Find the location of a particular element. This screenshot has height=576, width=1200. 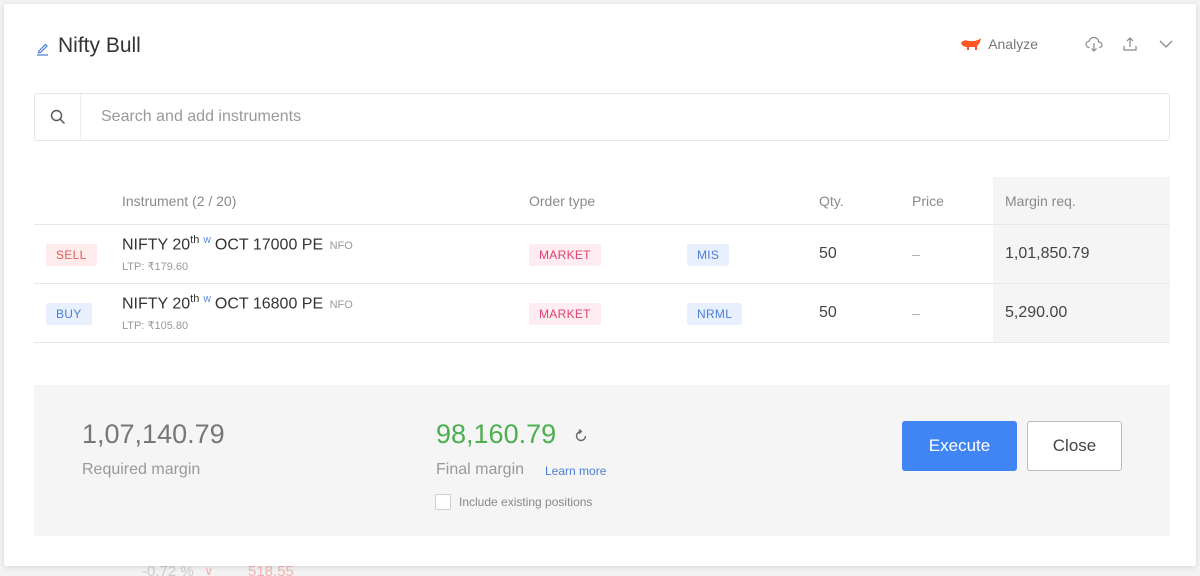

modal-header: Nifty Bull Analyze is located at coordinates (600, 44).